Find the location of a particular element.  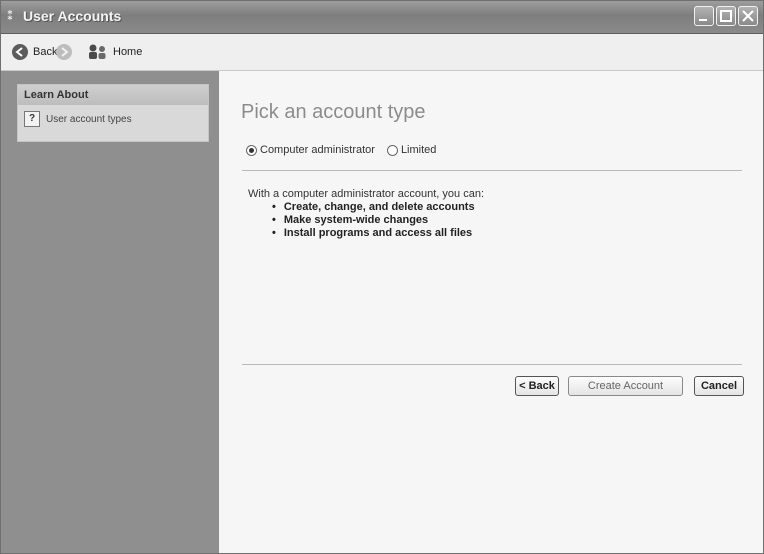

title-bar: ⁑ User Accounts is located at coordinates (382, 17).